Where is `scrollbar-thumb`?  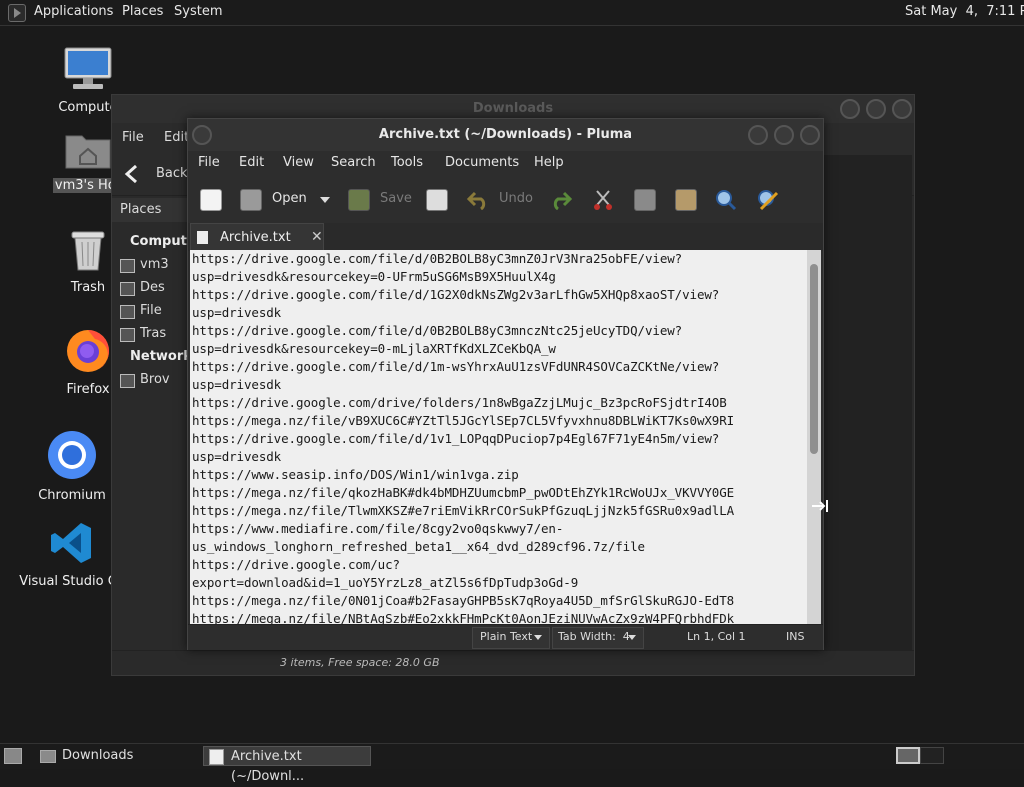
scrollbar-thumb is located at coordinates (814, 359).